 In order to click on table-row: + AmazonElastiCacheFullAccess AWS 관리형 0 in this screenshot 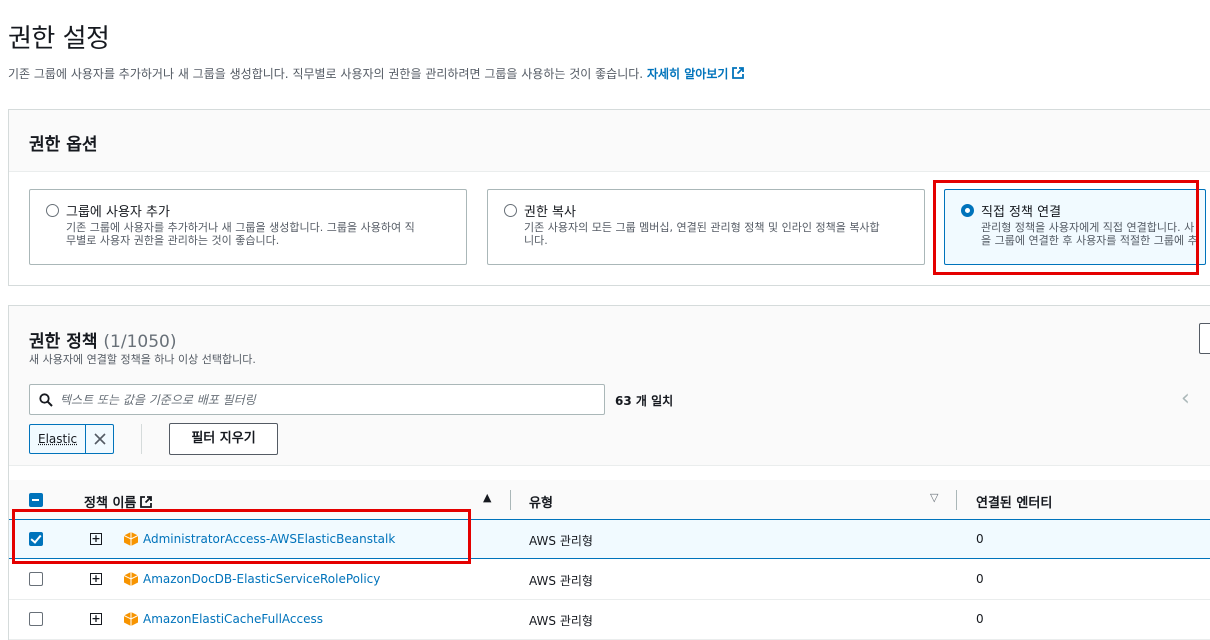, I will do `click(609, 620)`.